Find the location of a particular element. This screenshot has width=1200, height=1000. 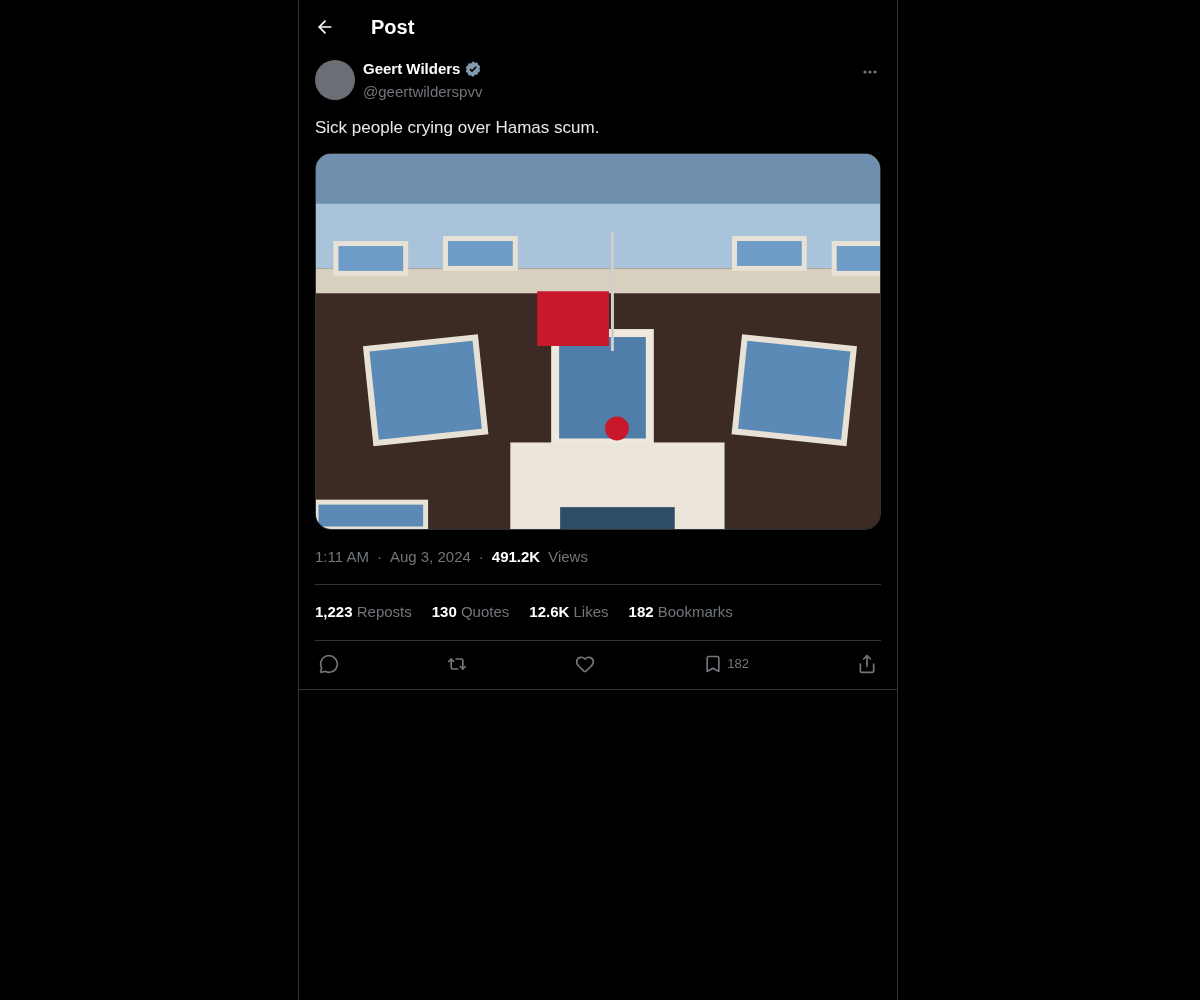

author-handle: @geertwilderspvv is located at coordinates (423, 91).